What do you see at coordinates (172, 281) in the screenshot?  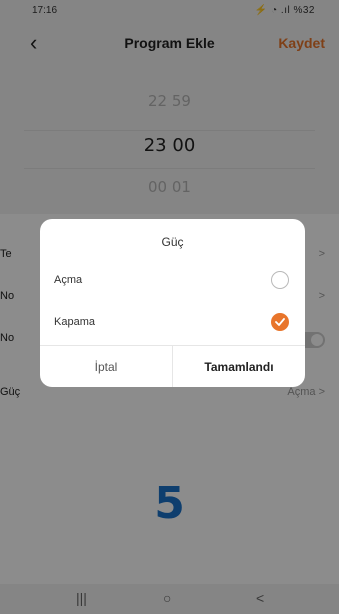 I see `dialog-option-on: Açma` at bounding box center [172, 281].